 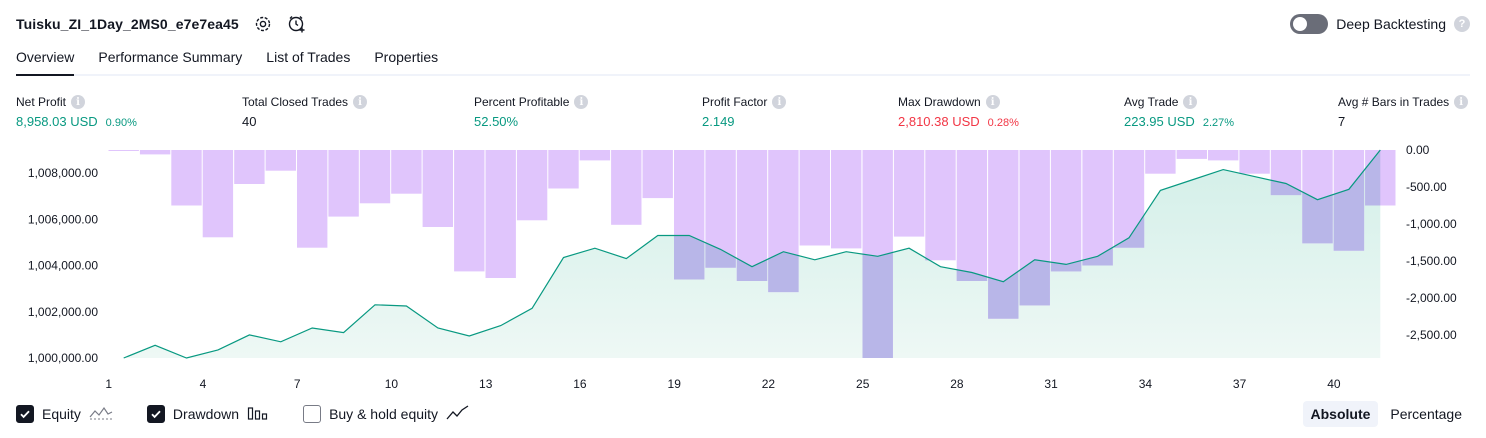 What do you see at coordinates (1146, 384) in the screenshot?
I see `x-axis-tick-label: 34` at bounding box center [1146, 384].